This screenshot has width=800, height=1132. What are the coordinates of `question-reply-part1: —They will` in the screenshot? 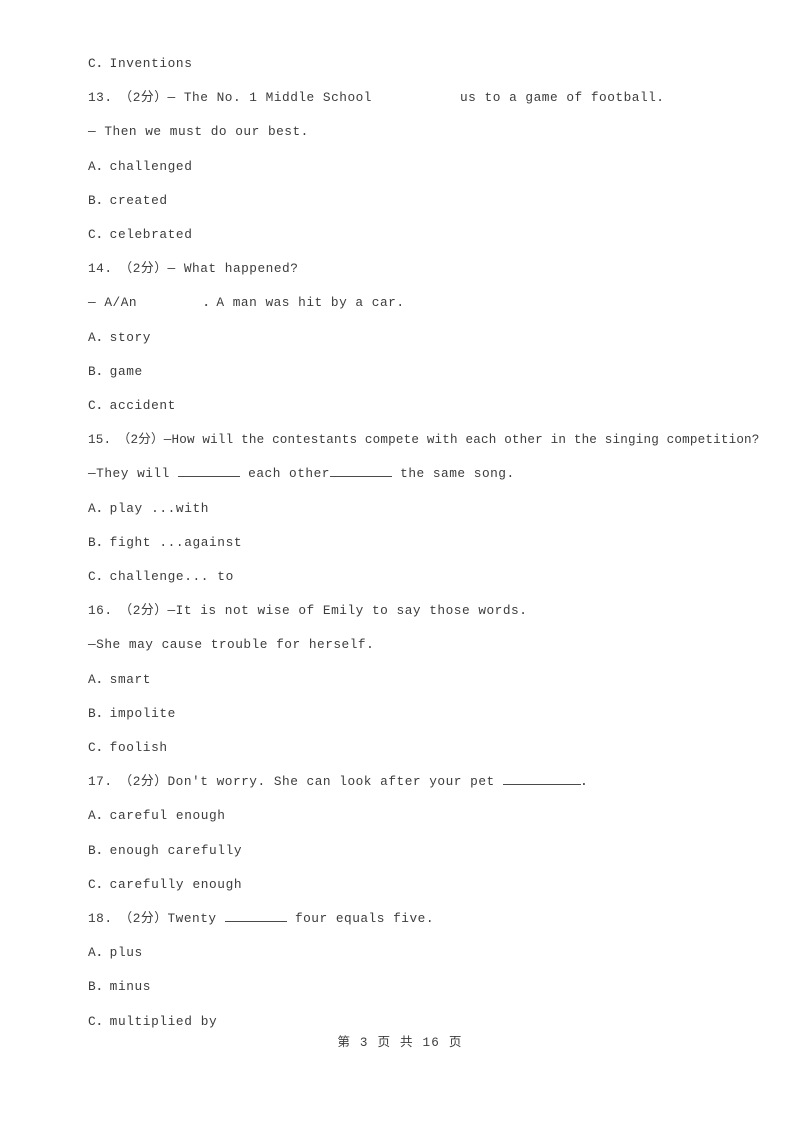 It's located at (133, 474).